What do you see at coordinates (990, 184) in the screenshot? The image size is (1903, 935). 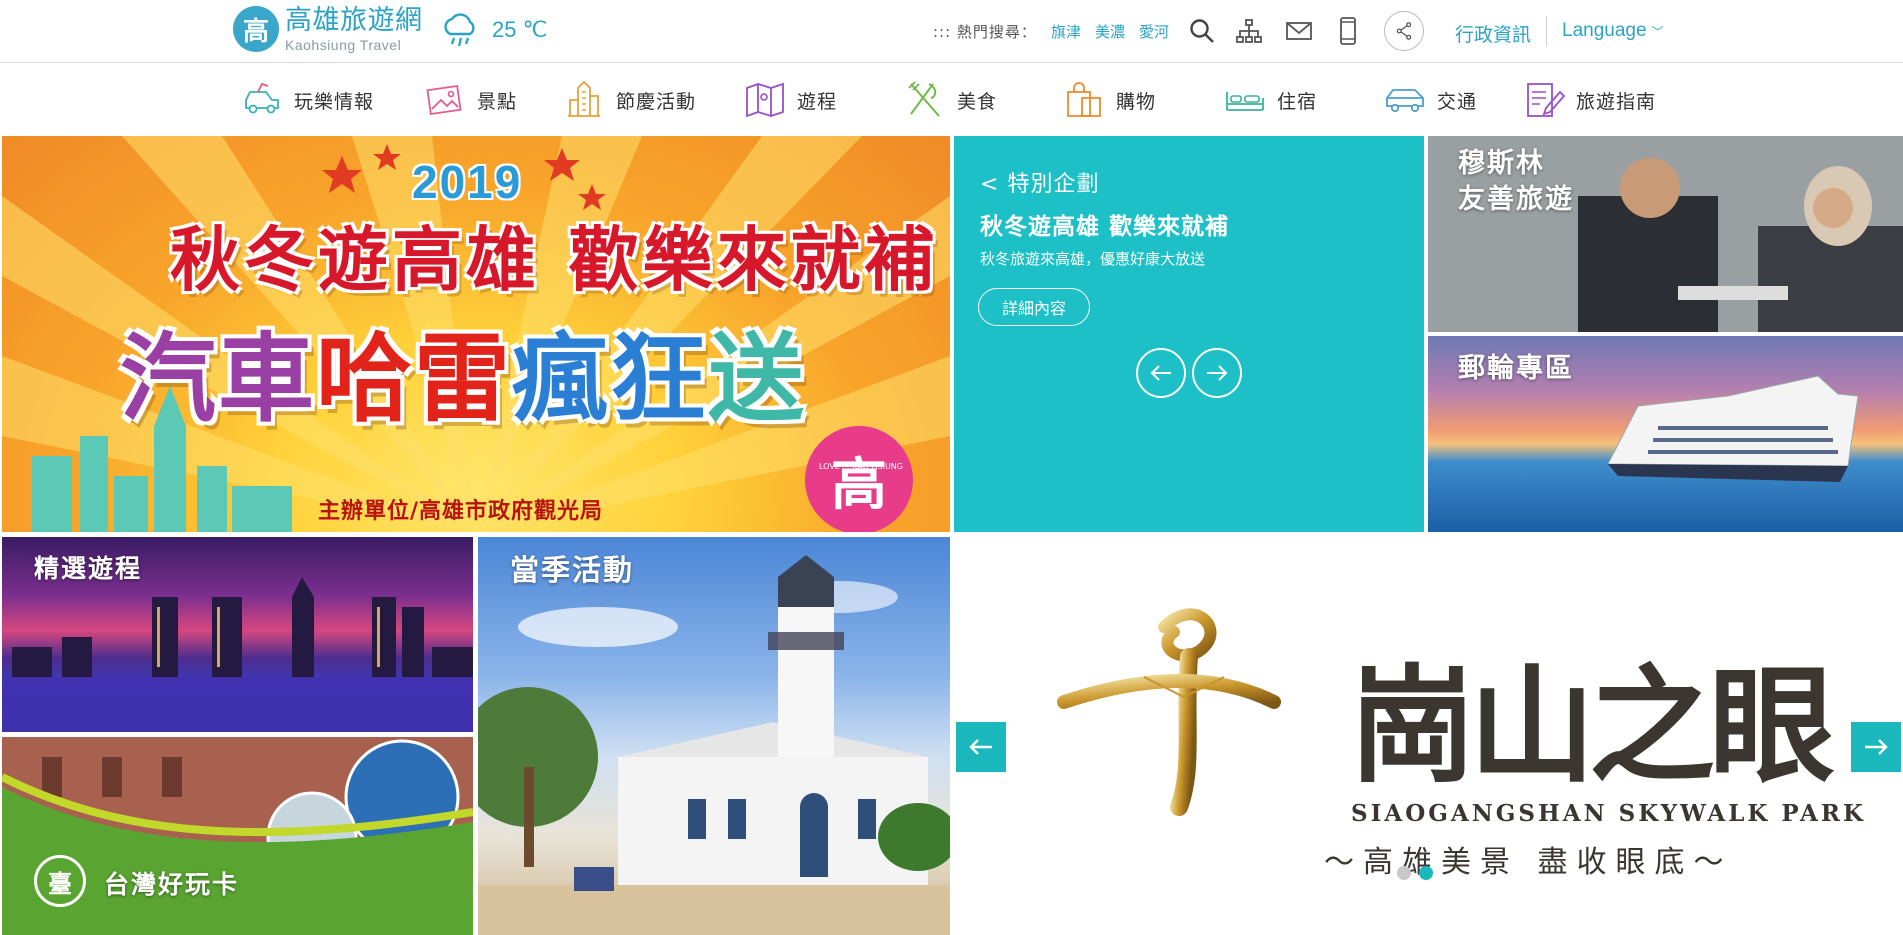 I see `back-chevron-icon: <` at bounding box center [990, 184].